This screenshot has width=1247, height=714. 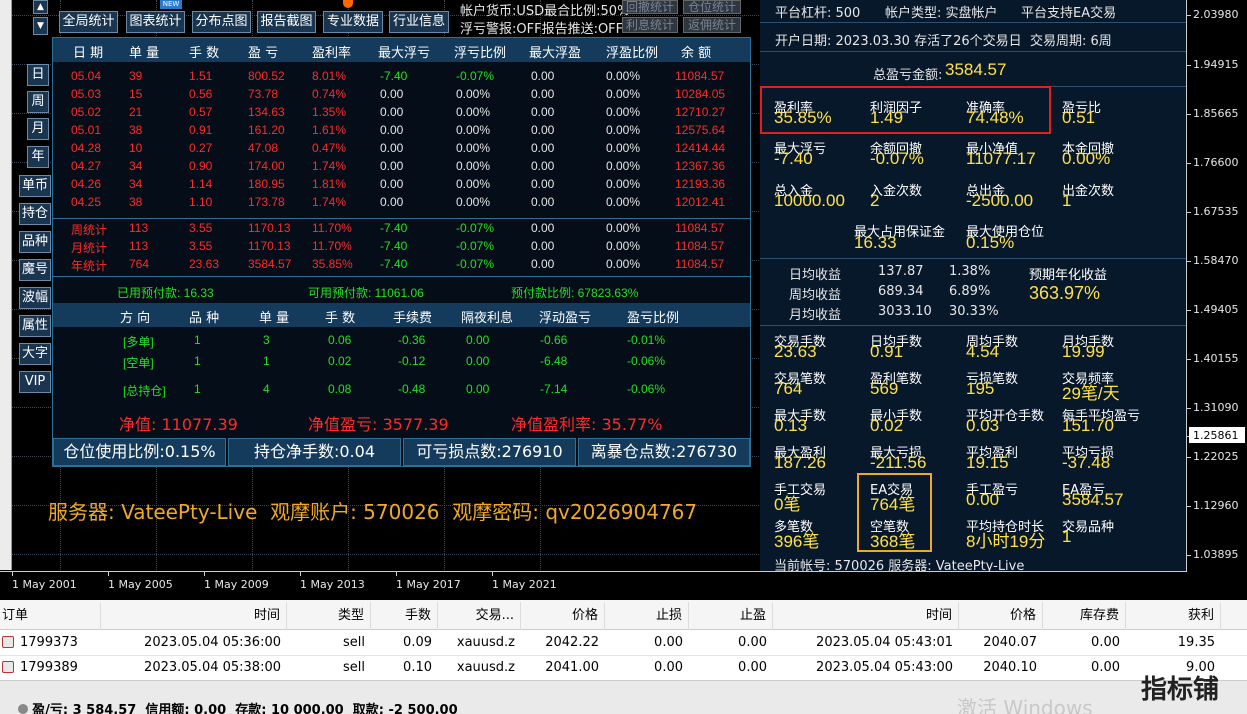 What do you see at coordinates (201, 228) in the screenshot?
I see `summary-cell: 3.55` at bounding box center [201, 228].